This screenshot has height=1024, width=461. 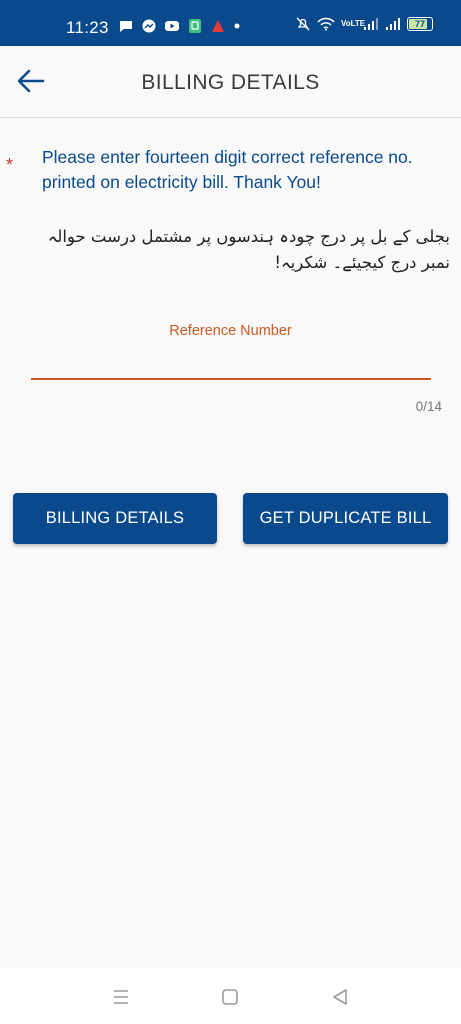 I want to click on app-bar: BILLING DETAILS, so click(x=230, y=82).